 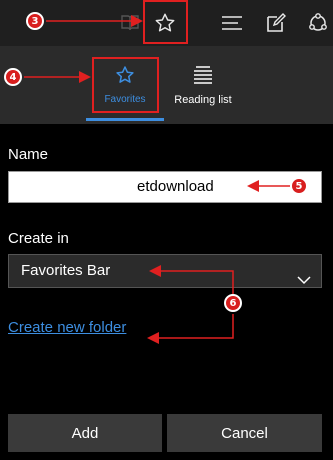 What do you see at coordinates (299, 186) in the screenshot?
I see `step-5-badge: 5` at bounding box center [299, 186].